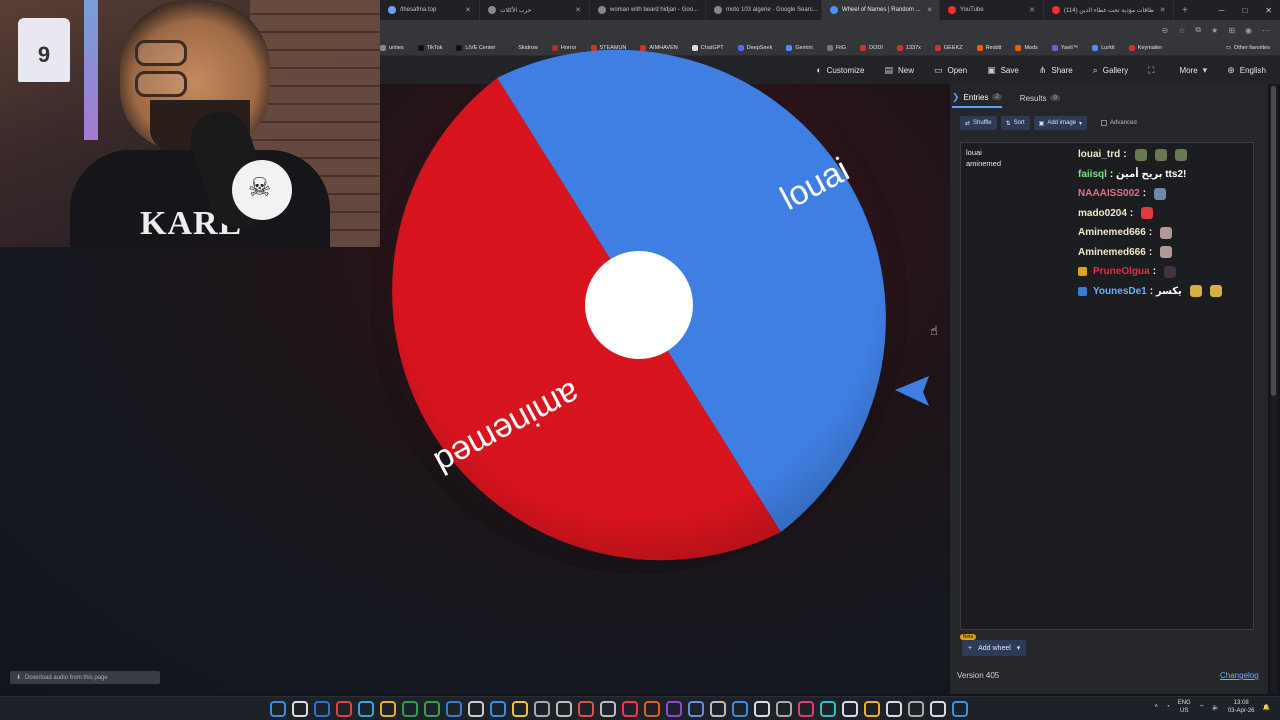  I want to click on browser-tab: /thesafma.top ✕, so click(430, 10).